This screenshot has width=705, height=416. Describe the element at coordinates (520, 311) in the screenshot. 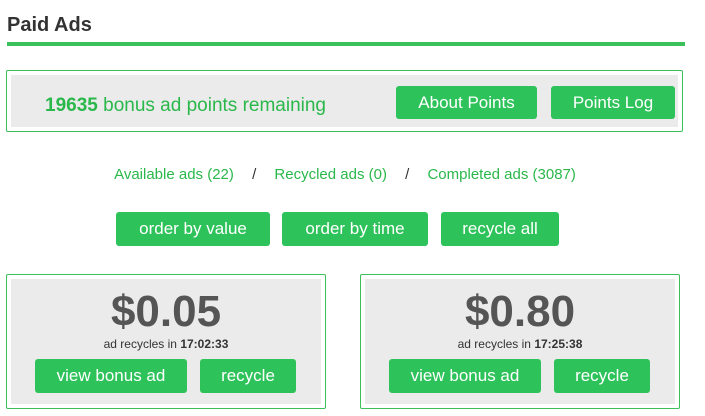

I see `ad-price: $0.80` at that location.